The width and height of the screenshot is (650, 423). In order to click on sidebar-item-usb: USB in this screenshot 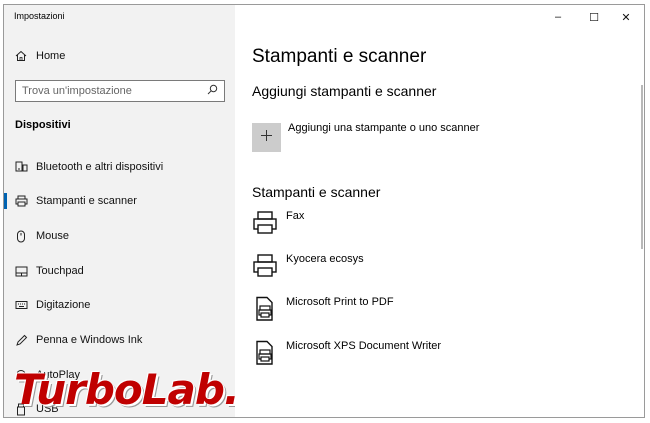, I will do `click(119, 406)`.